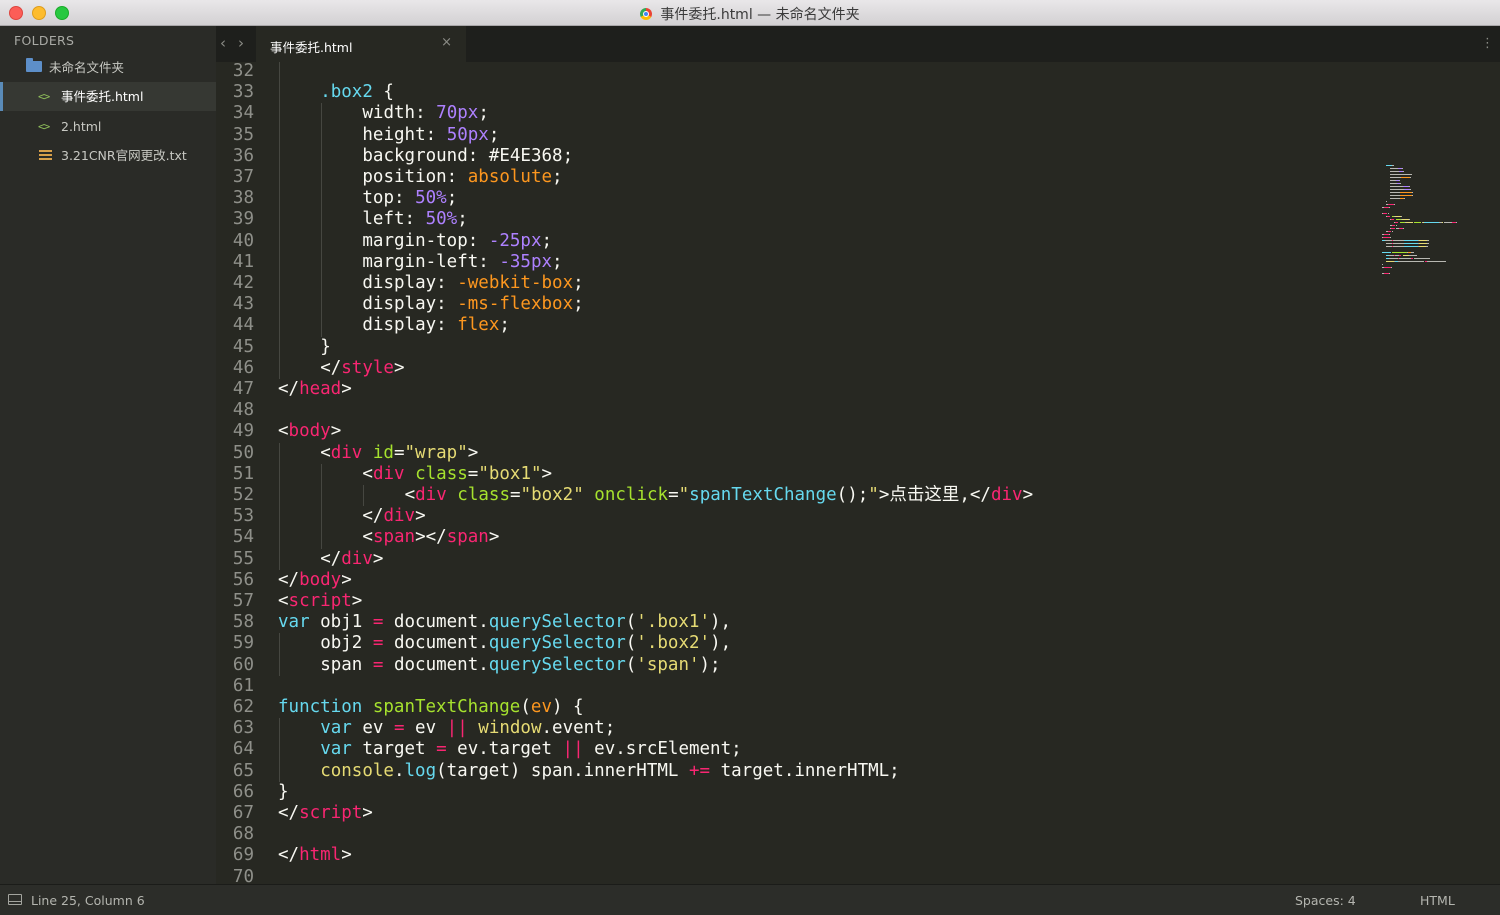  What do you see at coordinates (467, 537) in the screenshot?
I see `code-token: span` at bounding box center [467, 537].